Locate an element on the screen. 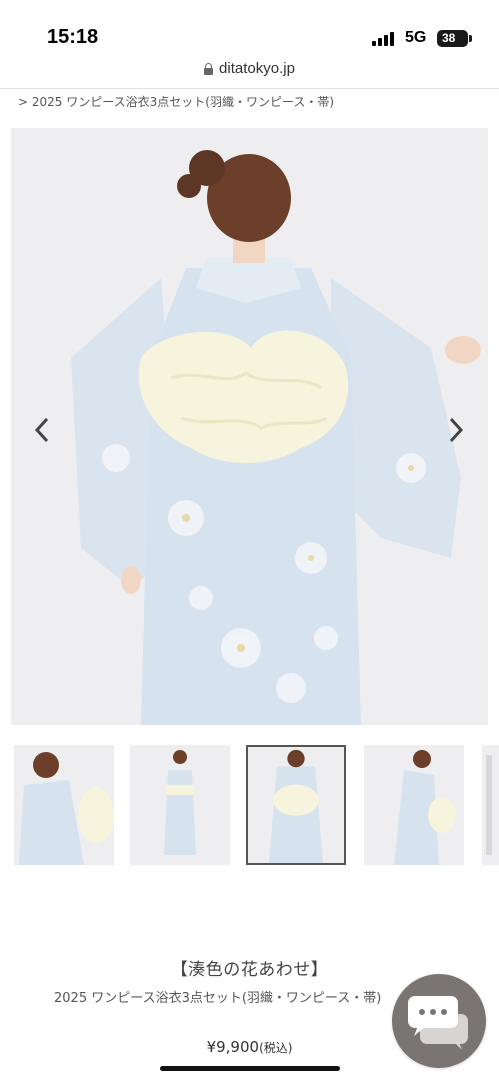 This screenshot has height=1080, width=499. gallery-prev-button is located at coordinates (42, 430).